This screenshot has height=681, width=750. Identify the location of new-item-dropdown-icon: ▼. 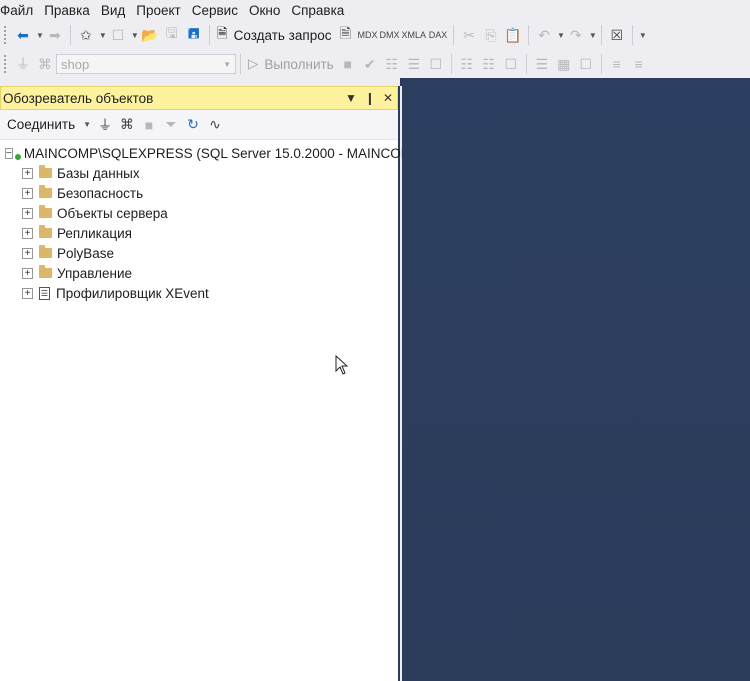
(135, 35).